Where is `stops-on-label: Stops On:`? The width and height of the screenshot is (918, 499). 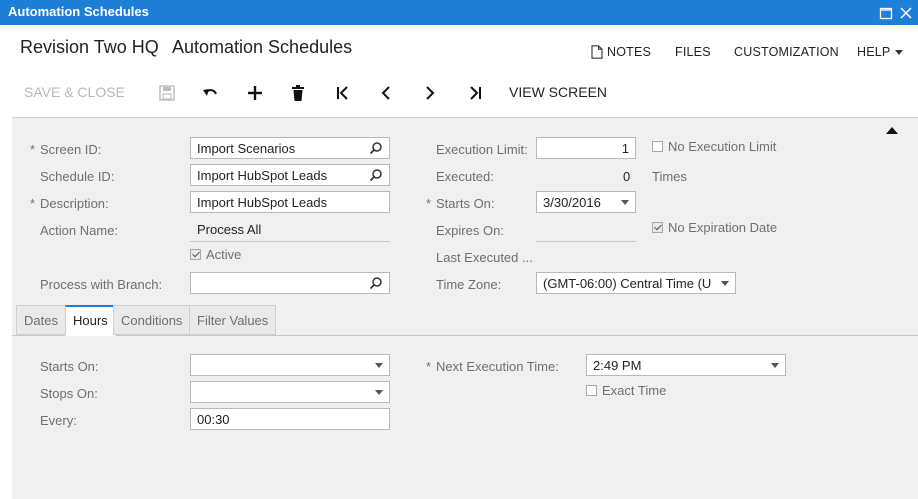 stops-on-label: Stops On: is located at coordinates (69, 393).